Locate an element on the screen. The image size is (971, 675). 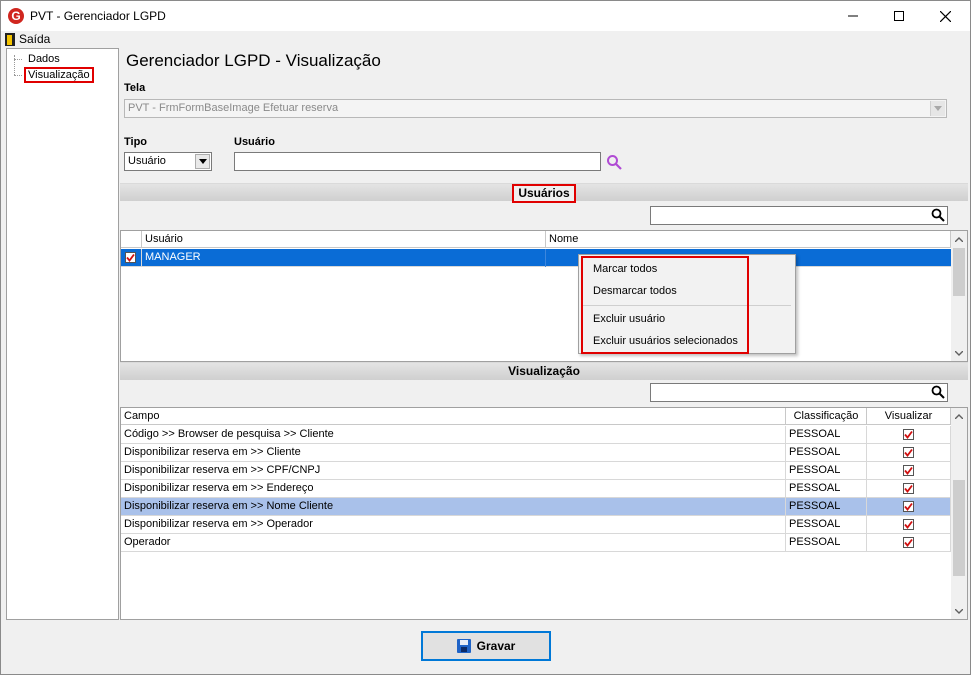
row-checkbox-cell is located at coordinates (131, 258).